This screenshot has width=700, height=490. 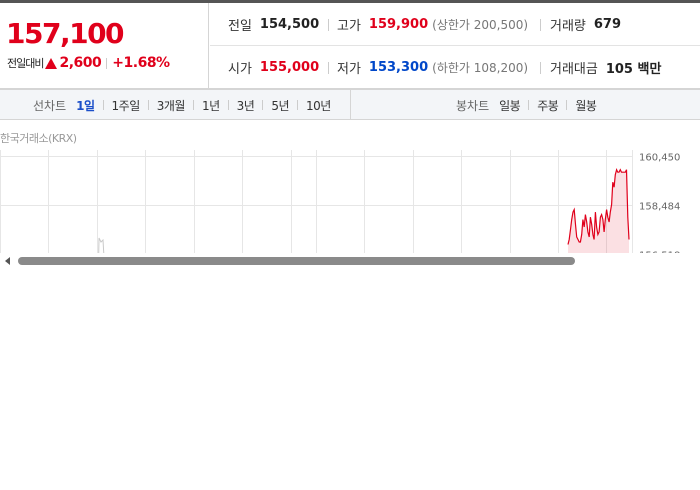 What do you see at coordinates (171, 105) in the screenshot?
I see `tab-3months: 3개월` at bounding box center [171, 105].